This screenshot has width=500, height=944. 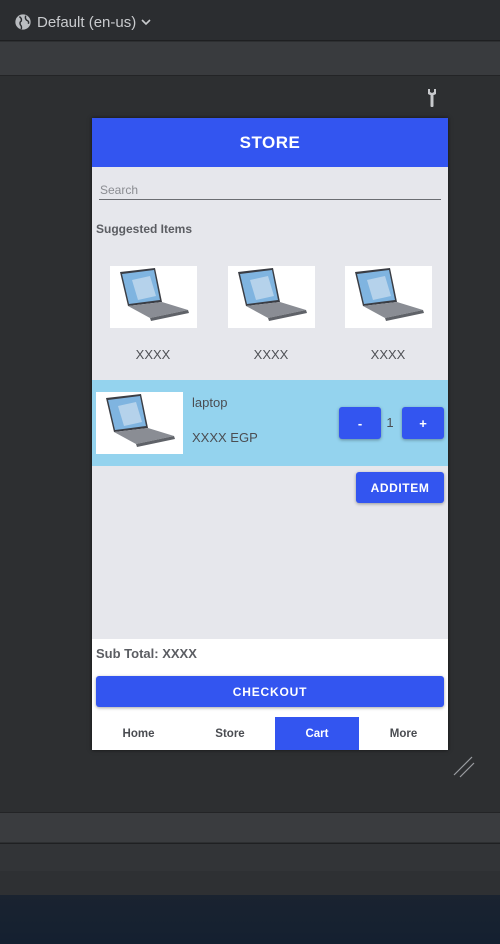 What do you see at coordinates (230, 733) in the screenshot?
I see `tab-store: Store` at bounding box center [230, 733].